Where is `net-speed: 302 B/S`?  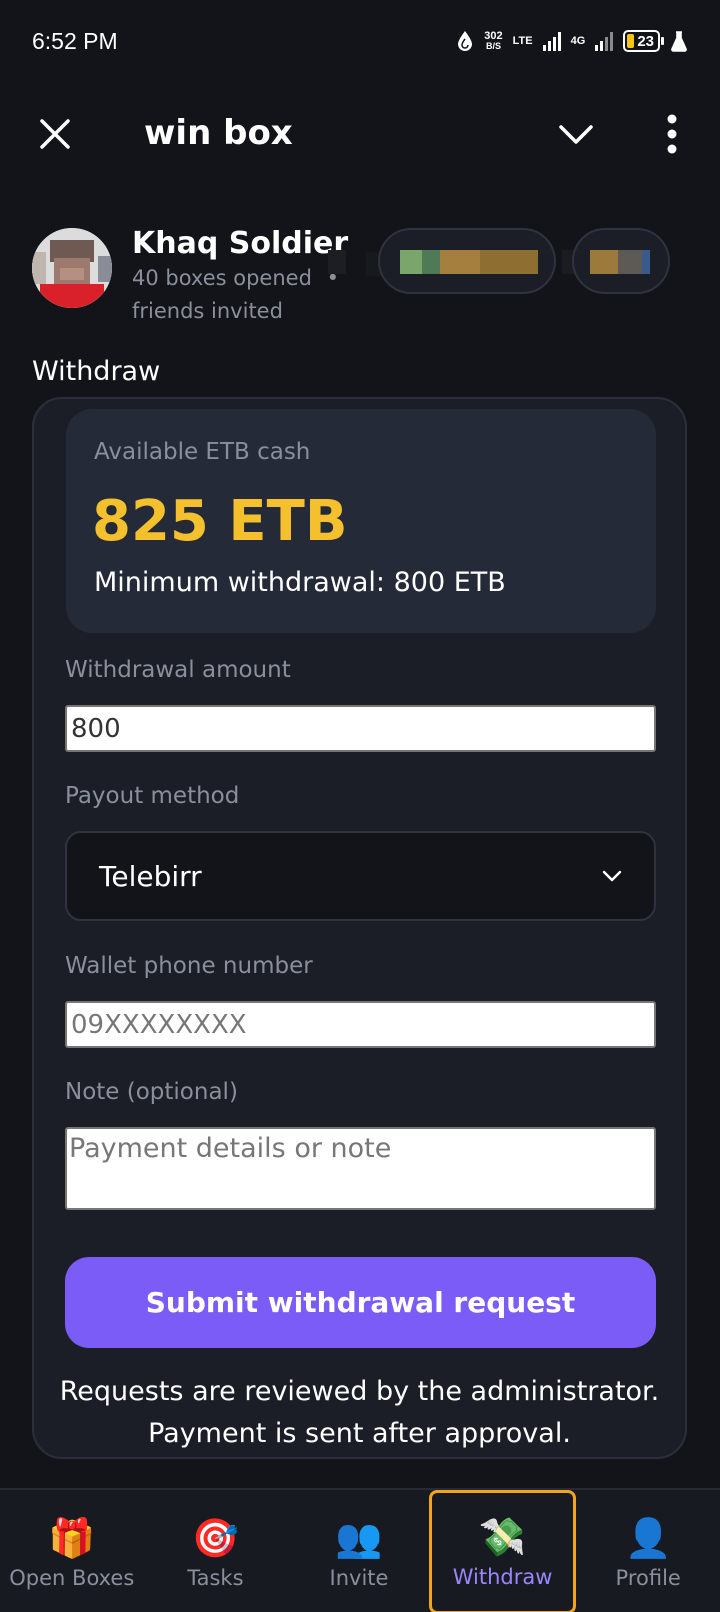
net-speed: 302 B/S is located at coordinates (493, 41).